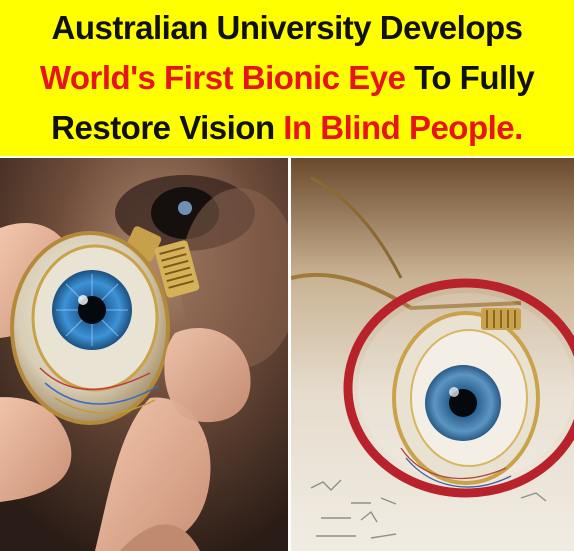 The image size is (574, 551). I want to click on headline-text: Restore Vision, so click(167, 127).